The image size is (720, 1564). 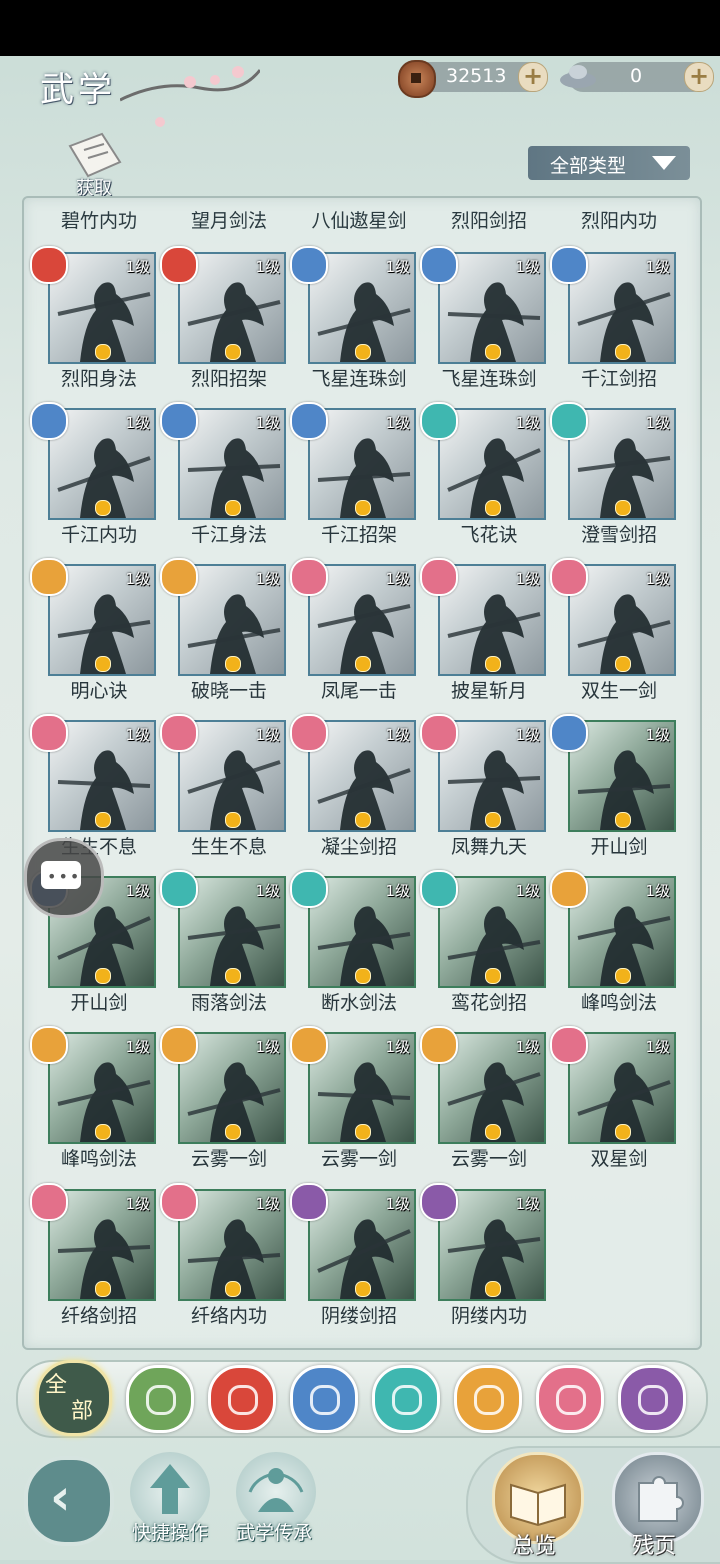 I want to click on skill-card: 1级 烈阳招架, so click(x=227, y=327).